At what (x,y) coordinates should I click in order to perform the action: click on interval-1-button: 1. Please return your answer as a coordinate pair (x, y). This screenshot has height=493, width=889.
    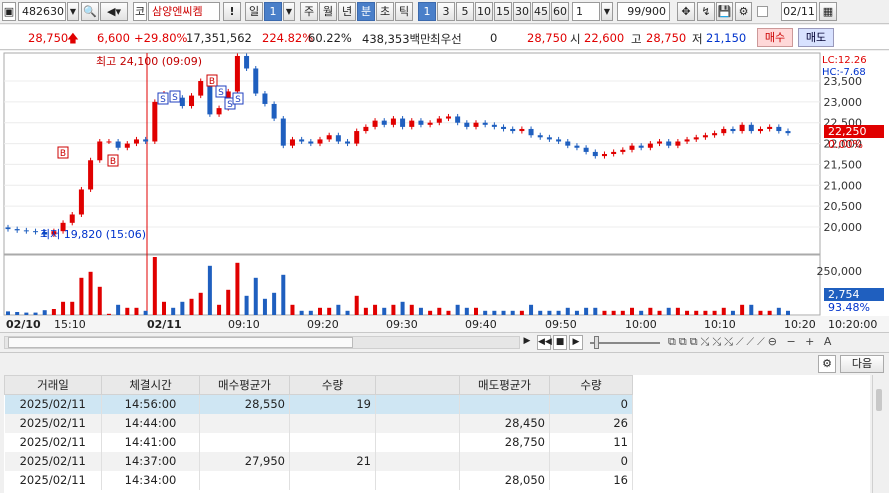
    Looking at the image, I should click on (427, 11).